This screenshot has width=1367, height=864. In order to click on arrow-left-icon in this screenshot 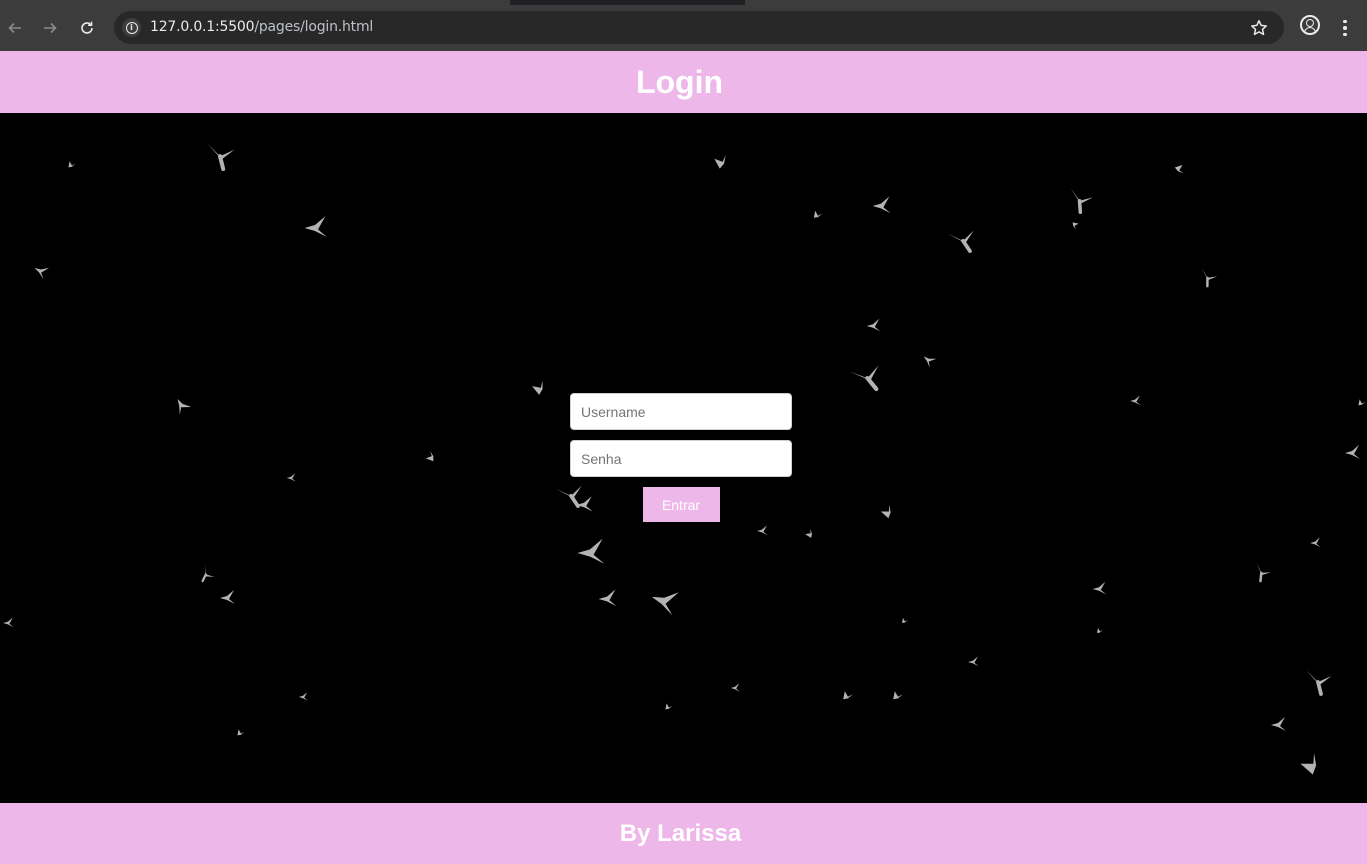, I will do `click(14, 28)`.